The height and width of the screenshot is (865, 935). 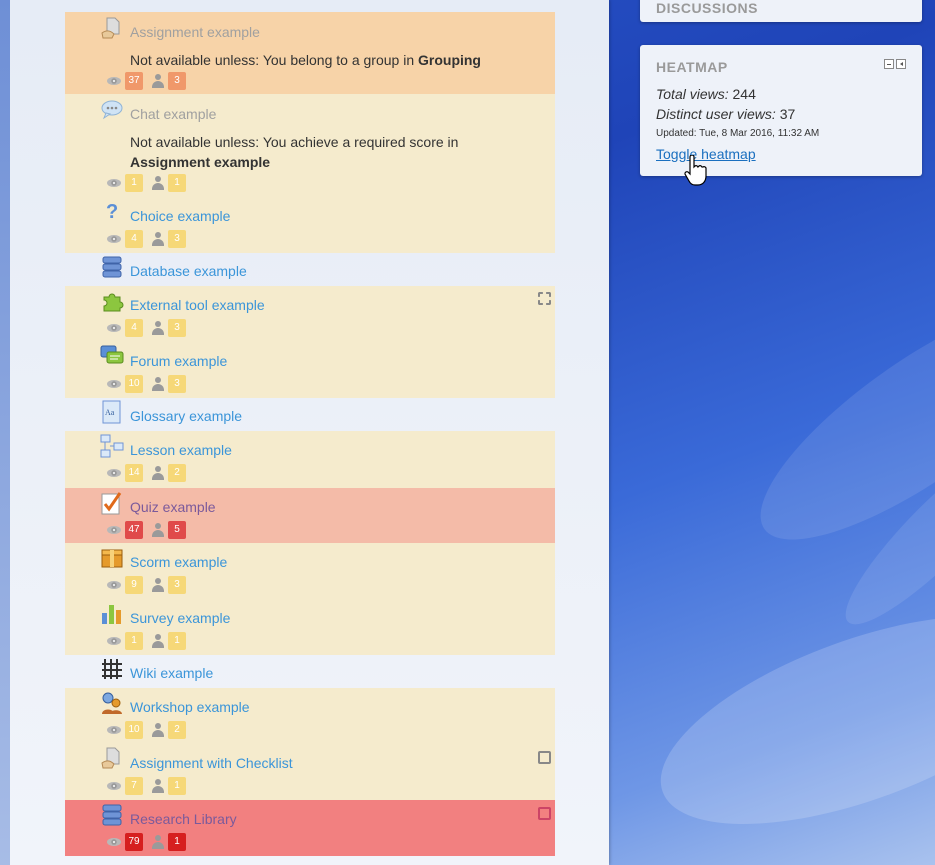 I want to click on heatmap-badges: 14 2, so click(x=146, y=473).